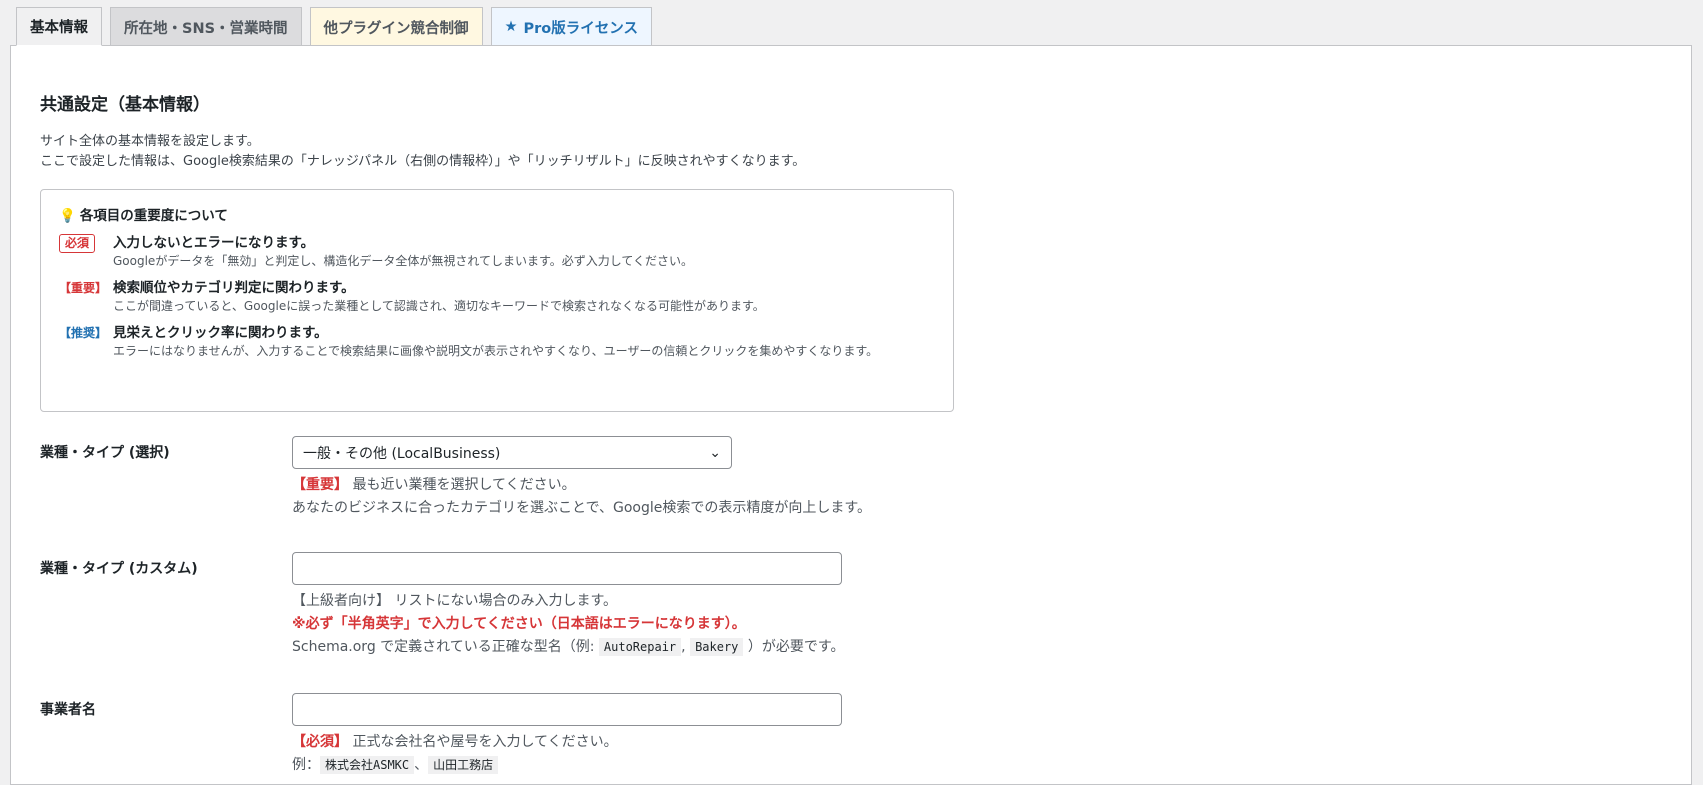 This screenshot has width=1703, height=785. What do you see at coordinates (67, 216) in the screenshot?
I see `lightbulb-icon: 💡` at bounding box center [67, 216].